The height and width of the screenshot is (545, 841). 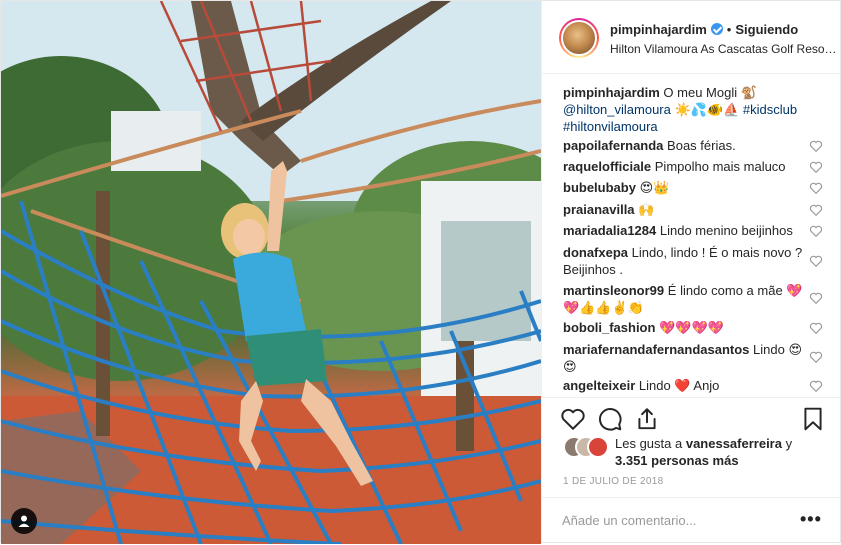 I want to click on likes-user: vanessaferreira, so click(x=734, y=443).